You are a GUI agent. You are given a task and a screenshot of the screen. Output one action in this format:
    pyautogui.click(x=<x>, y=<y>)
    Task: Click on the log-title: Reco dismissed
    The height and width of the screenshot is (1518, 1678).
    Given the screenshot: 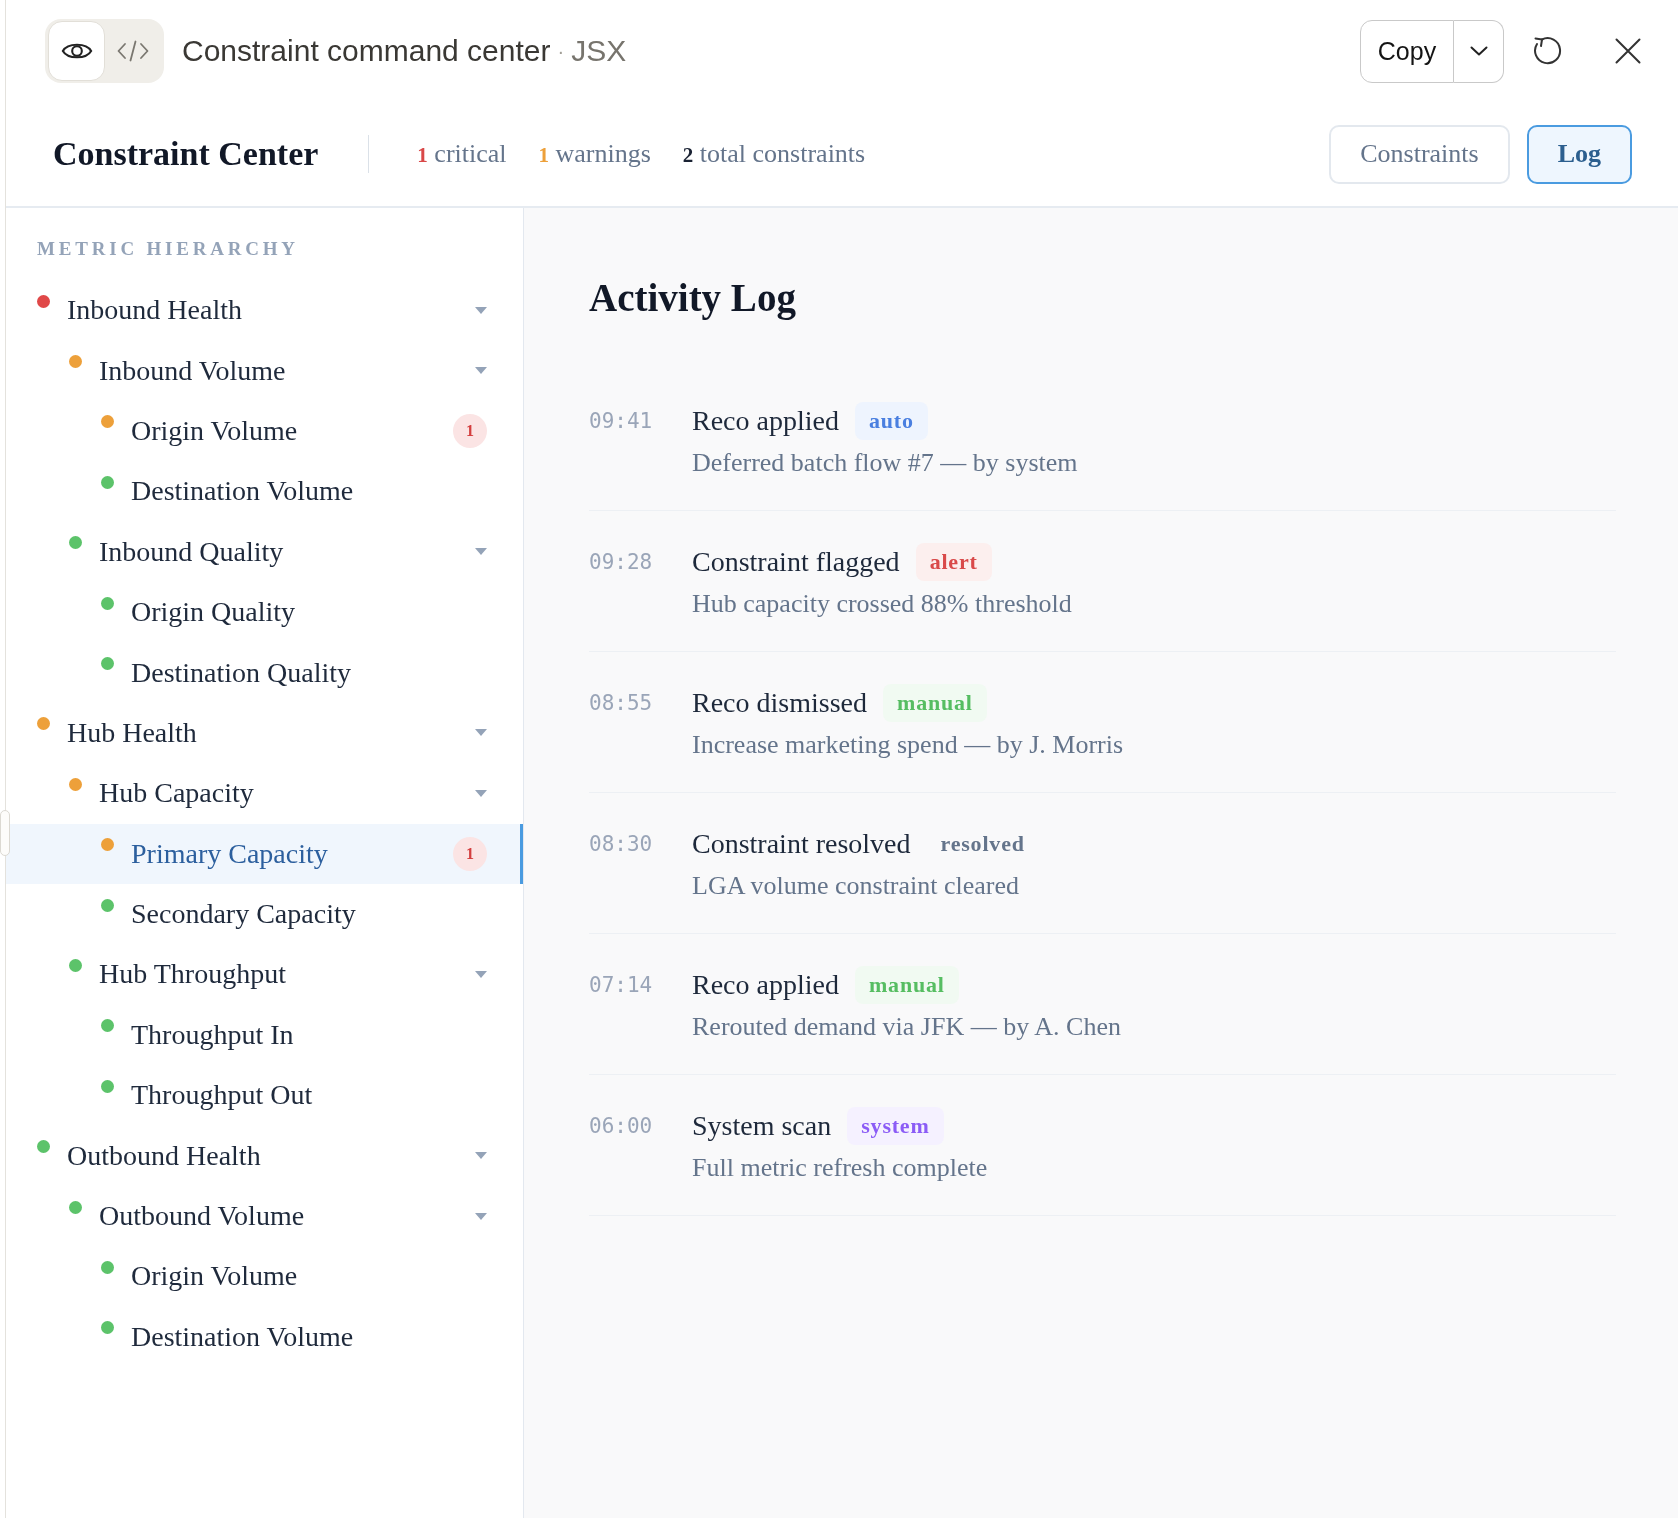 What is the action you would take?
    pyautogui.click(x=779, y=703)
    